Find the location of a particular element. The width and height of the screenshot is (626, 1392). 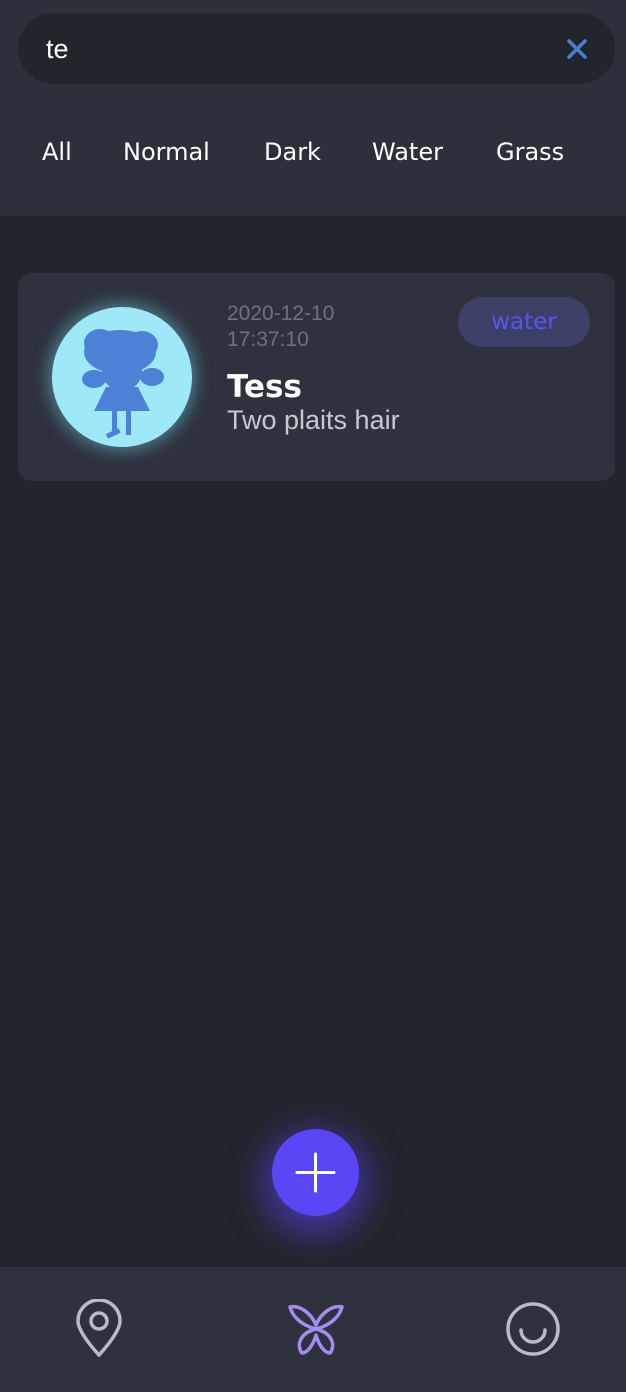

nav-item-location is located at coordinates (99, 1328).